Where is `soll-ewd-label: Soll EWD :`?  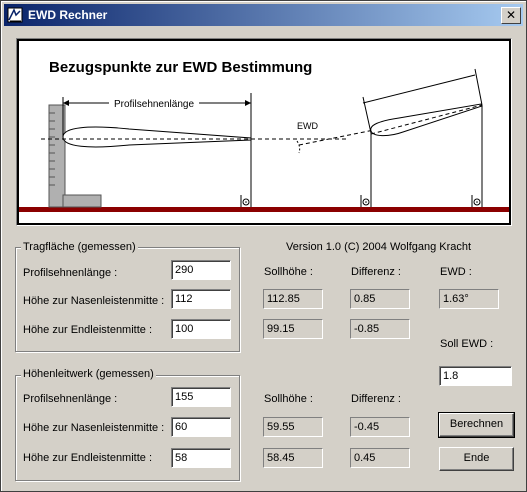 soll-ewd-label: Soll EWD : is located at coordinates (467, 344).